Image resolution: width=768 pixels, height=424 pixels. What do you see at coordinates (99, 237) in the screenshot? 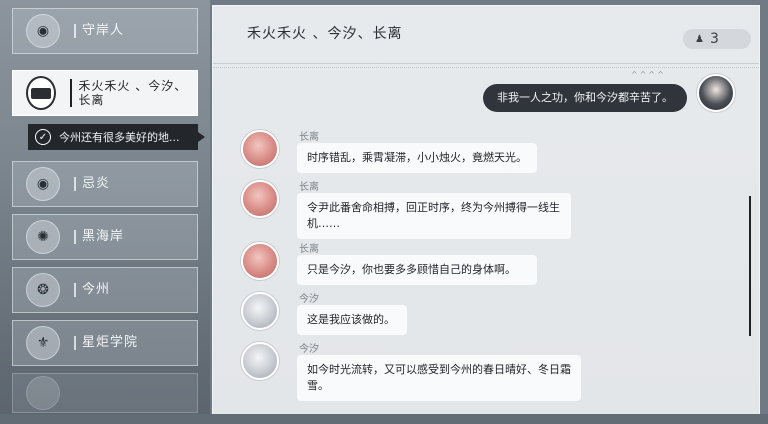
I see `contact-label: 黑海岸` at bounding box center [99, 237].